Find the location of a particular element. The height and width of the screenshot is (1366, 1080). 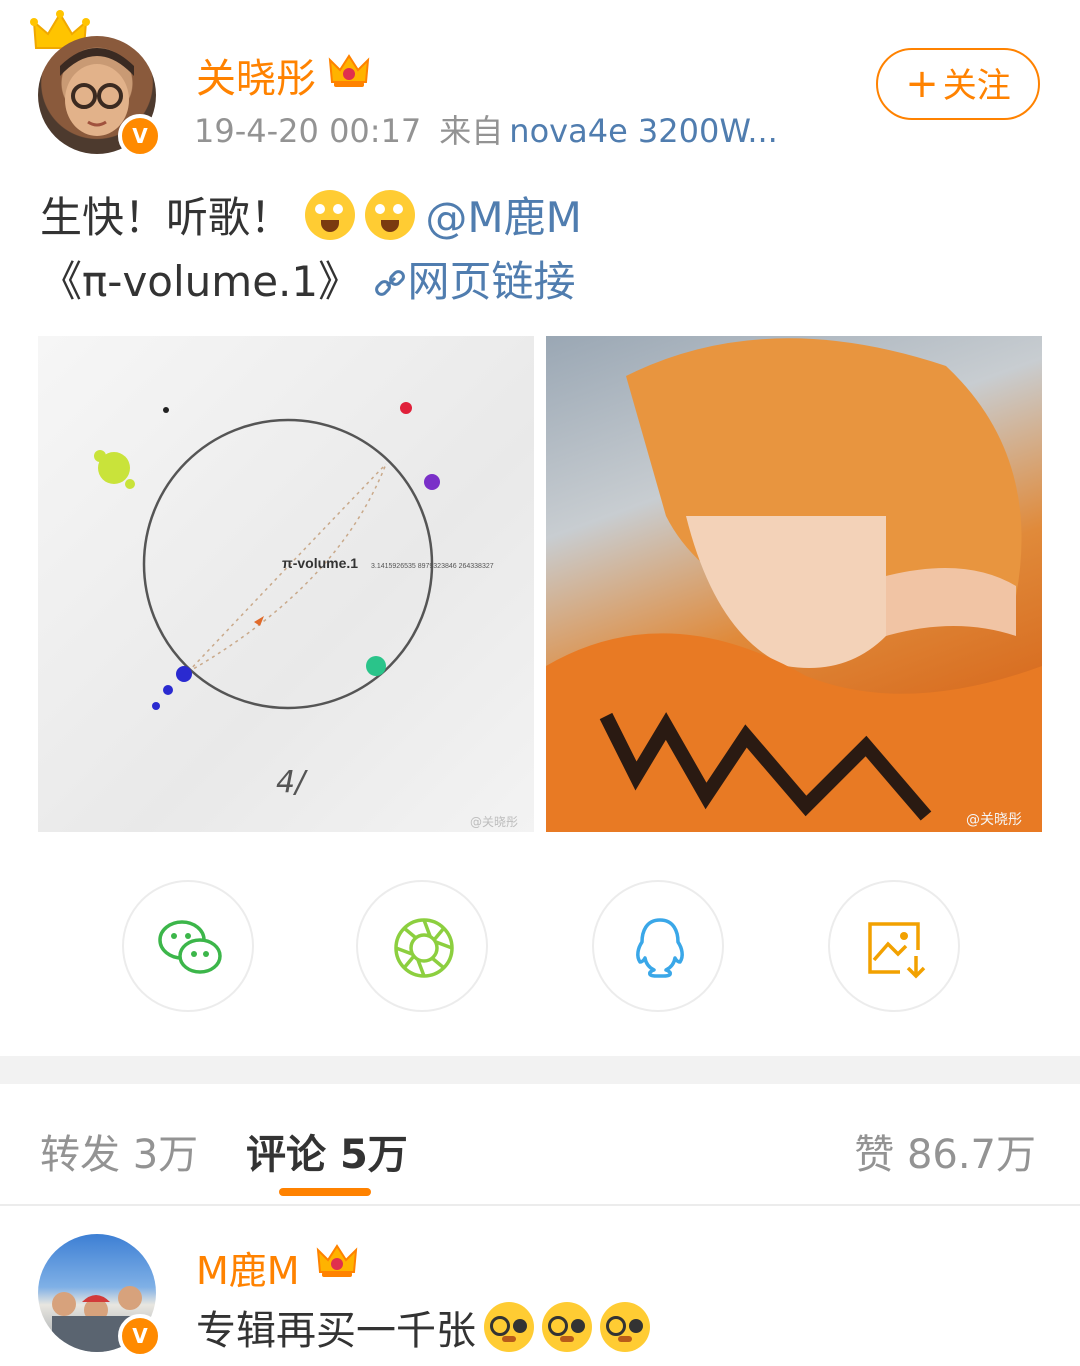

share-moments-button is located at coordinates (422, 946).